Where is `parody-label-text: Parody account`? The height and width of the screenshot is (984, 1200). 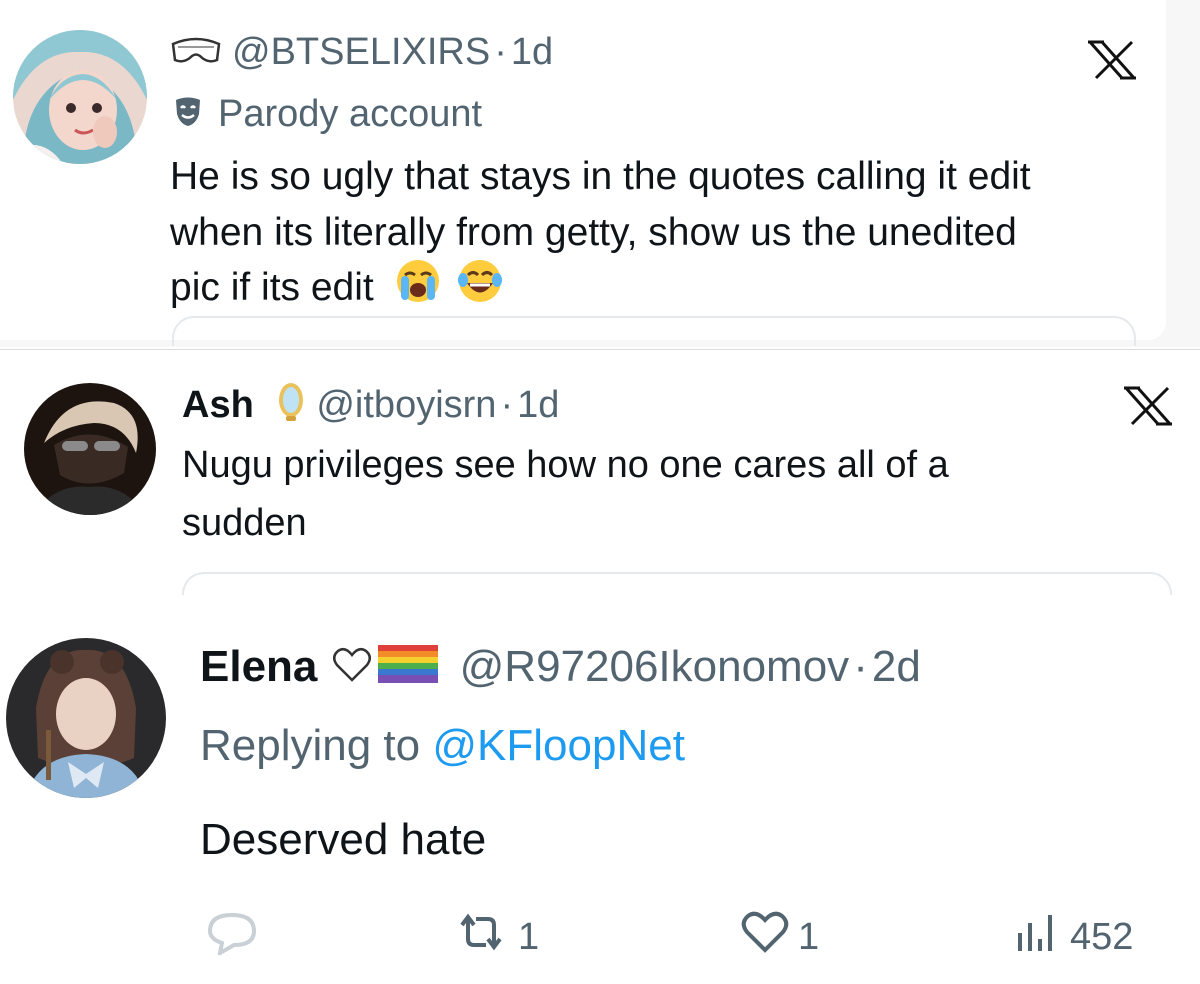 parody-label-text: Parody account is located at coordinates (350, 114).